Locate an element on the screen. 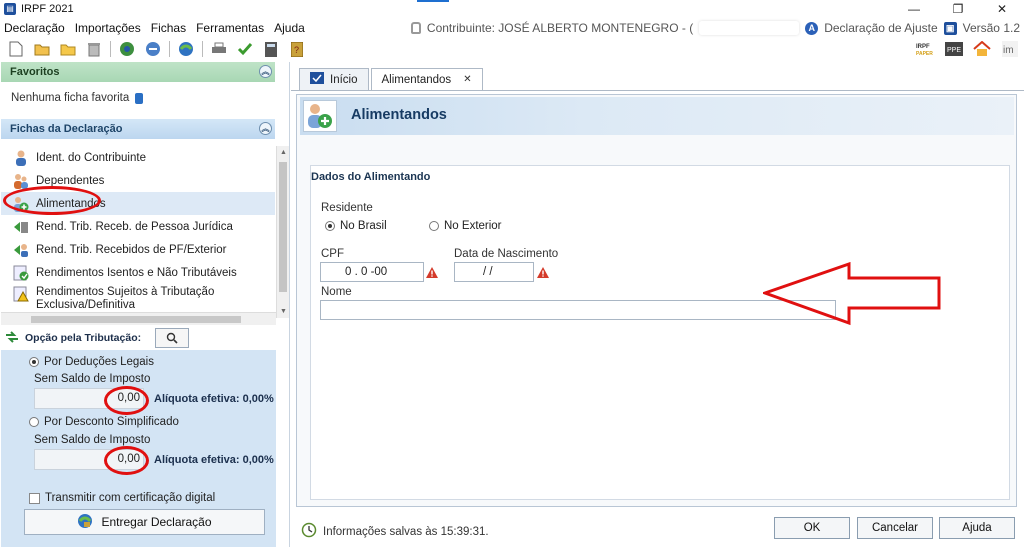 This screenshot has width=1024, height=547. open-folder-icon is located at coordinates (68, 49).